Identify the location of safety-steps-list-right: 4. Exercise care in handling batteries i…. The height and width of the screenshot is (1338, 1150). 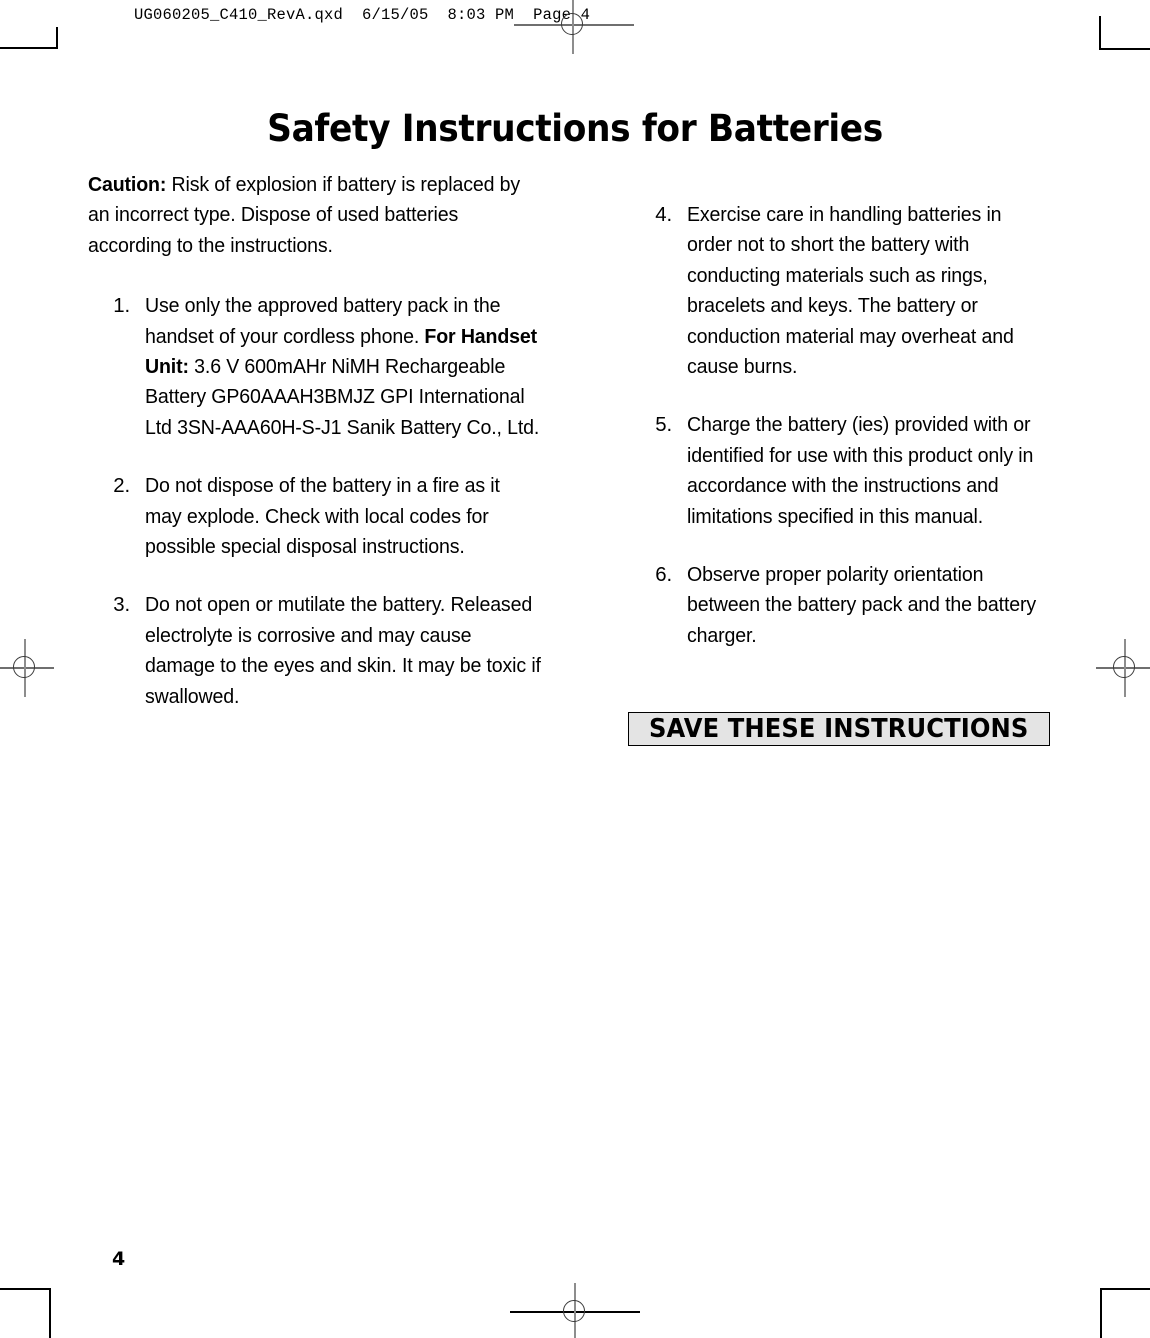
(848, 425).